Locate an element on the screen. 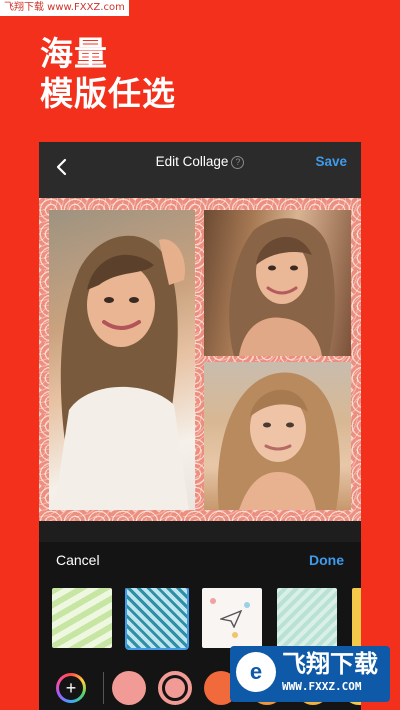 This screenshot has width=400, height=710. background-thumbnails is located at coordinates (206, 619).